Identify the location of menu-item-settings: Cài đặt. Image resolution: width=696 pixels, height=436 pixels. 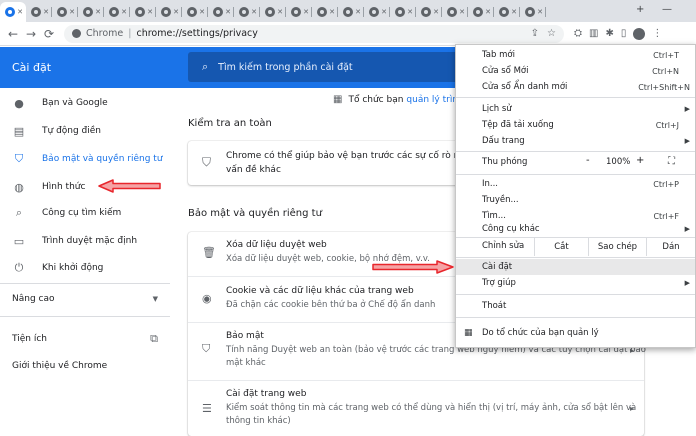
(575, 267).